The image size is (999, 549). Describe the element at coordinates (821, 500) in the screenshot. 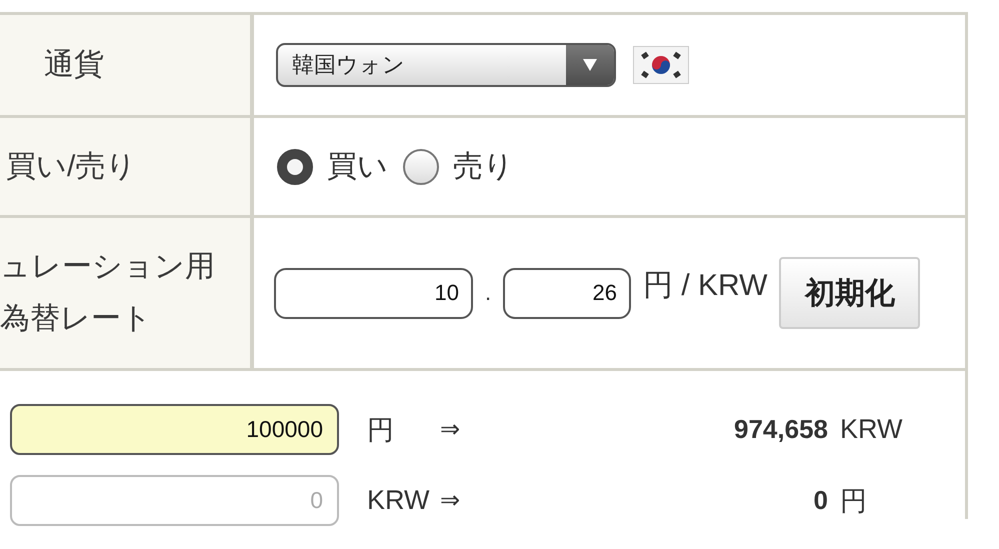

I see `result-value: 0` at that location.